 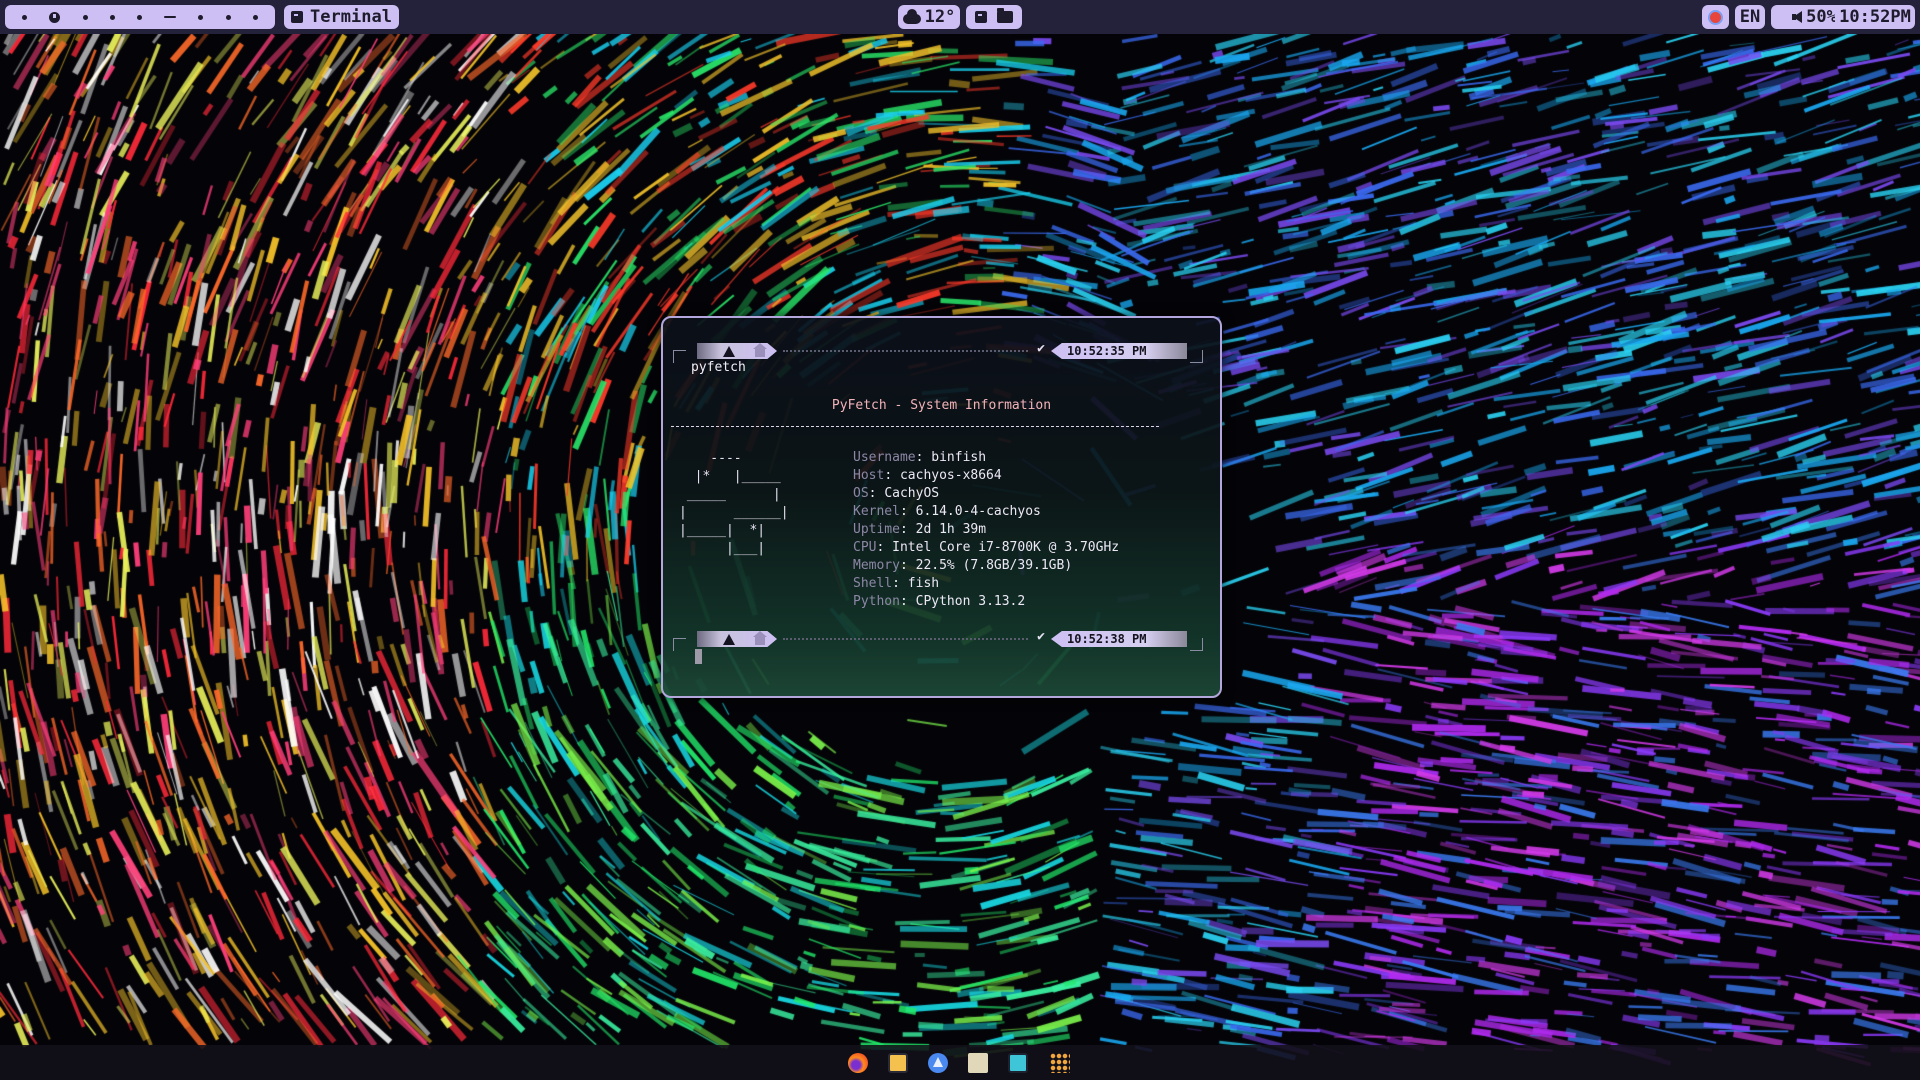 I want to click on prompt-line-2: ✔ 10:52:38 PM, so click(x=938, y=640).